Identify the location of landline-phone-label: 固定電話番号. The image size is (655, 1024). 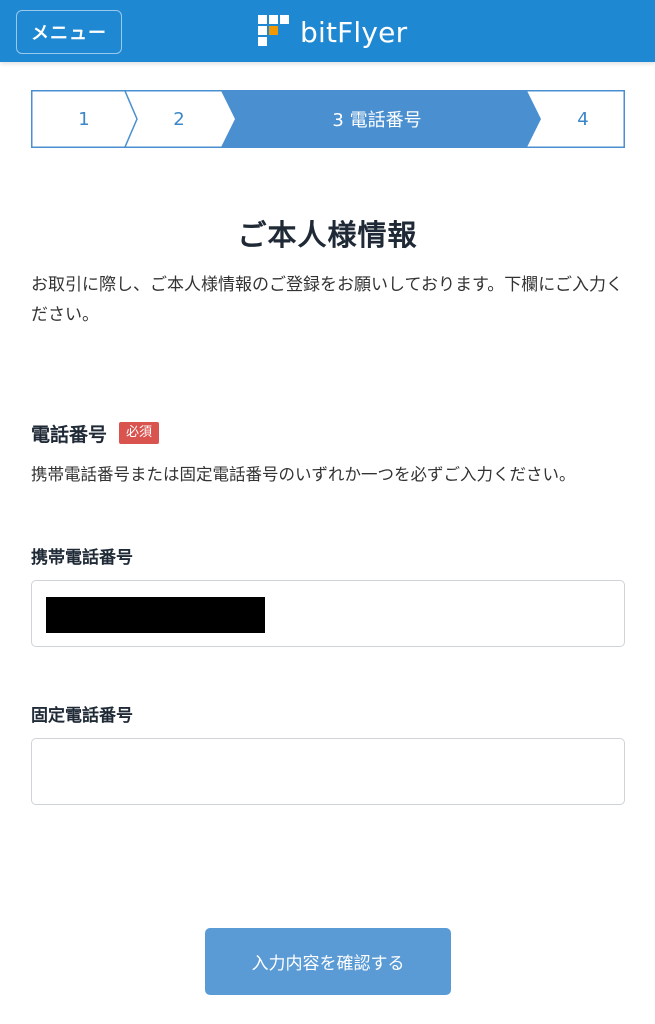
(82, 716).